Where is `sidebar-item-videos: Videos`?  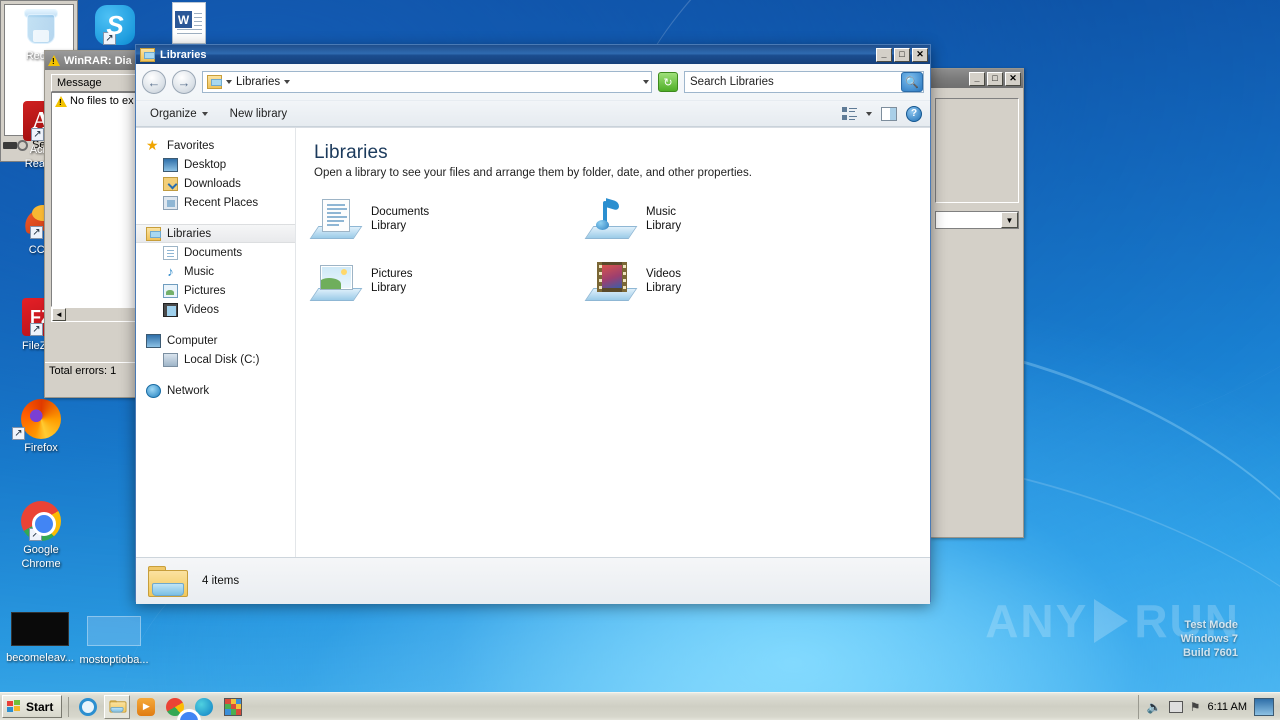
sidebar-item-videos: Videos is located at coordinates (215, 309).